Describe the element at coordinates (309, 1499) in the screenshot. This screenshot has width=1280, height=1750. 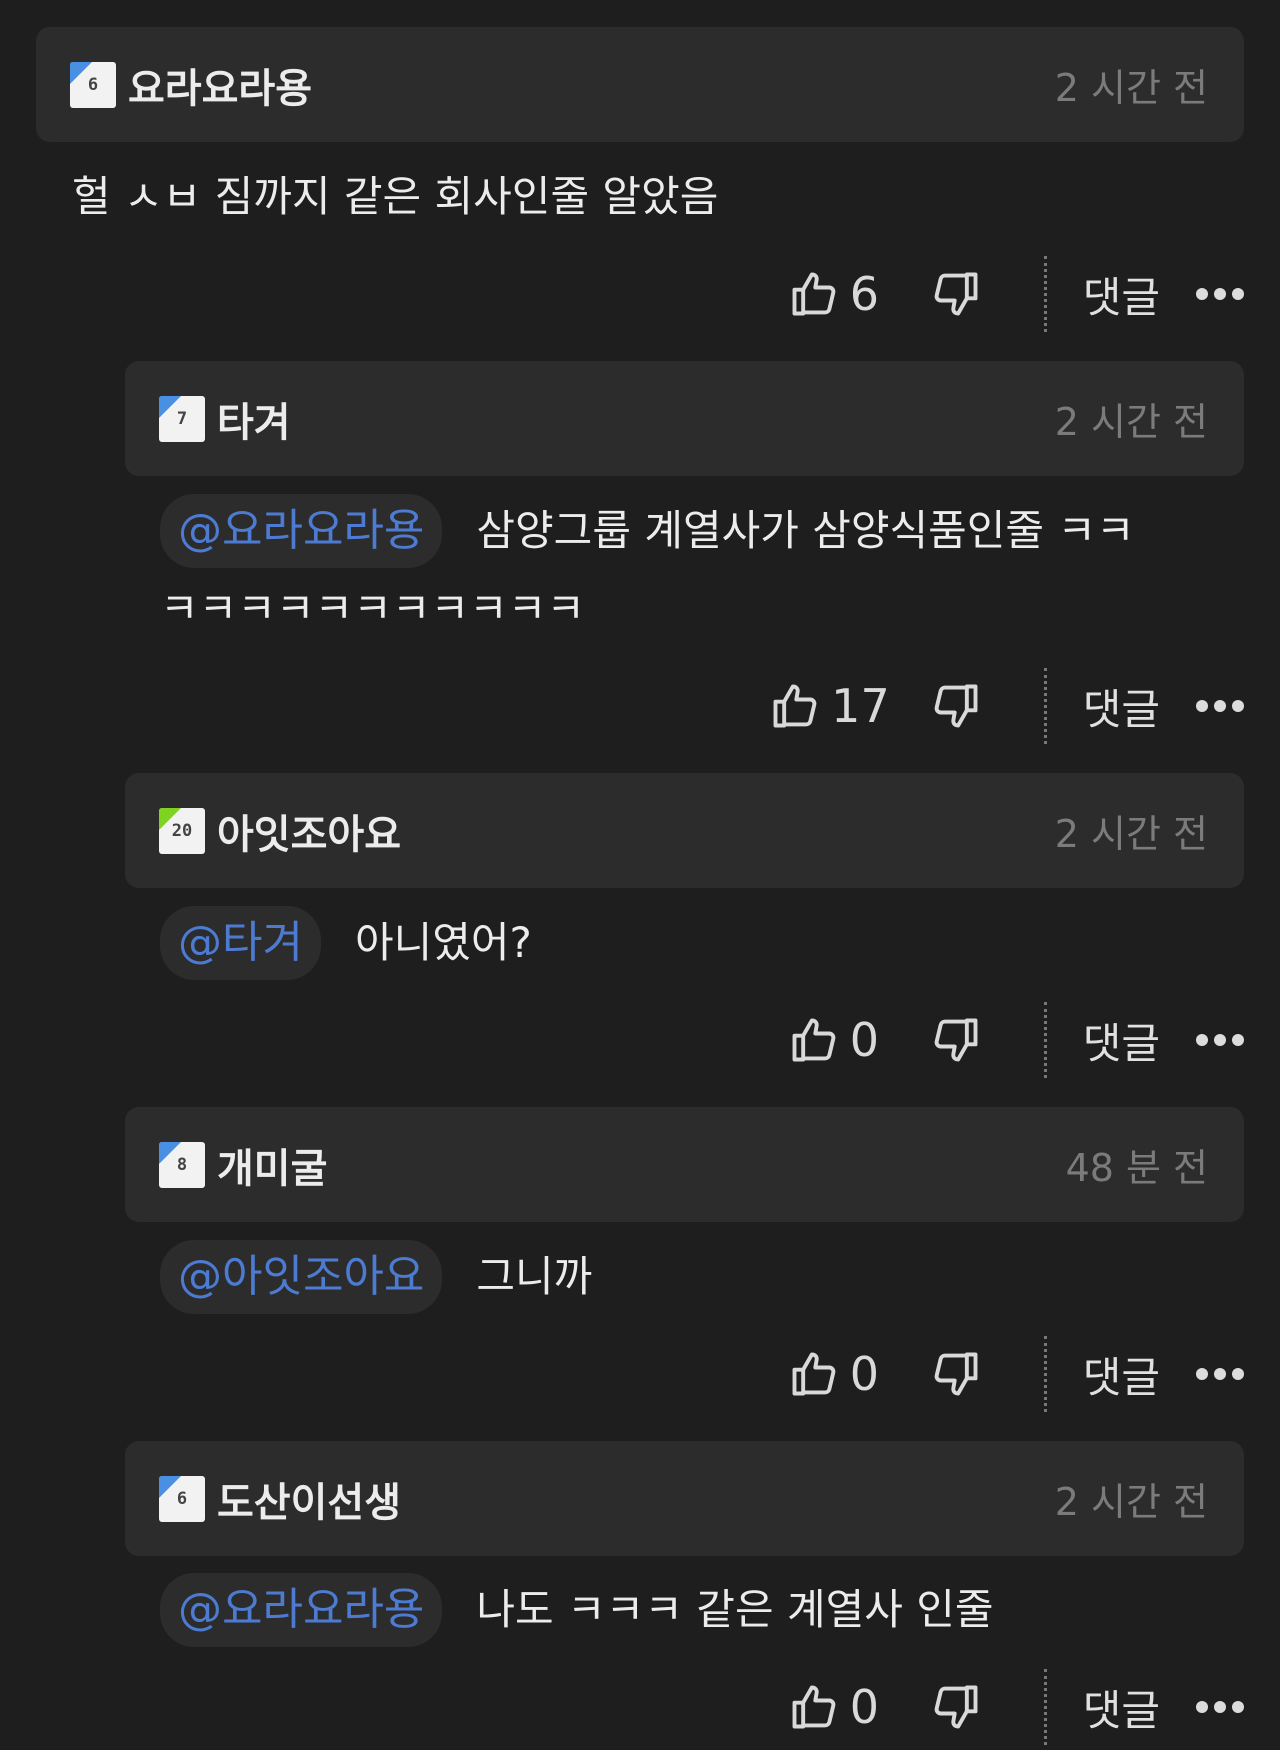
I see `author-name: 도산이선생` at that location.